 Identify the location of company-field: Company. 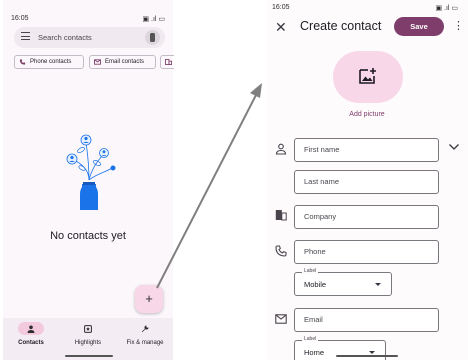
(366, 217).